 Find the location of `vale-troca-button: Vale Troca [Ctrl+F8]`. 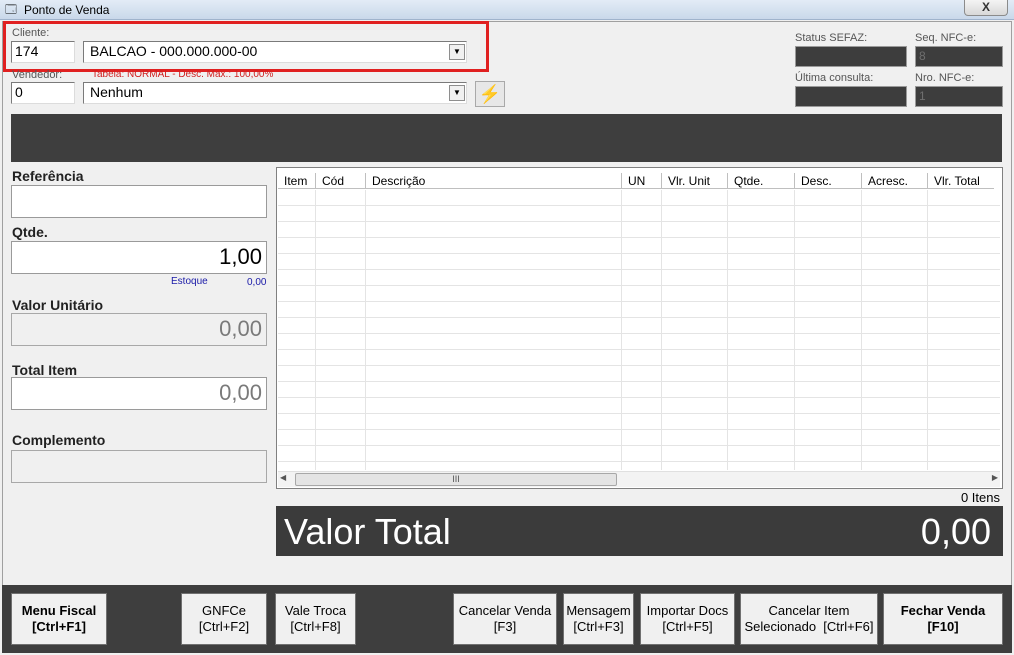

vale-troca-button: Vale Troca [Ctrl+F8] is located at coordinates (315, 619).